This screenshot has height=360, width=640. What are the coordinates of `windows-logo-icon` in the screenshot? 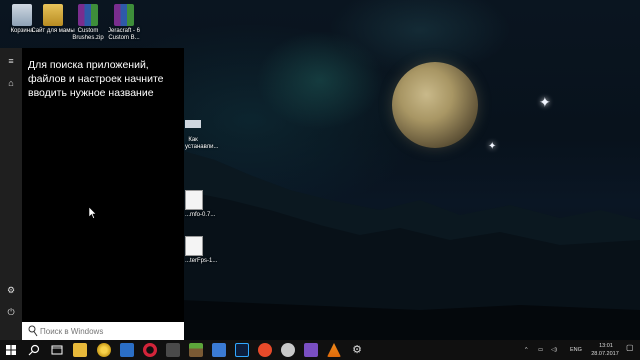 It's located at (11, 350).